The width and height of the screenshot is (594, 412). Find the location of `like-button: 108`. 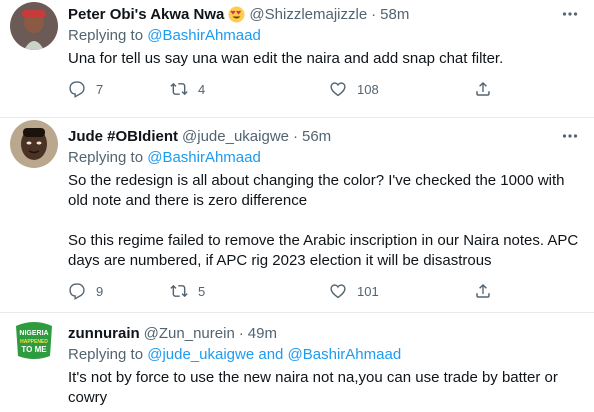

like-button: 108 is located at coordinates (354, 89).